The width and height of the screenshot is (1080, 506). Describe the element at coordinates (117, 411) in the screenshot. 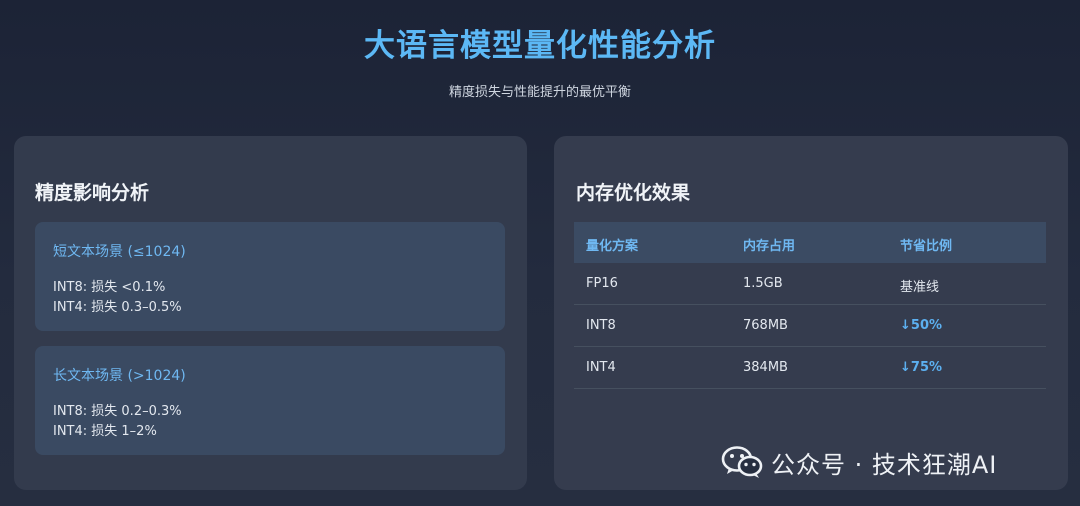

I see `card-line: INT8: 损失 0.2–0.3%` at that location.